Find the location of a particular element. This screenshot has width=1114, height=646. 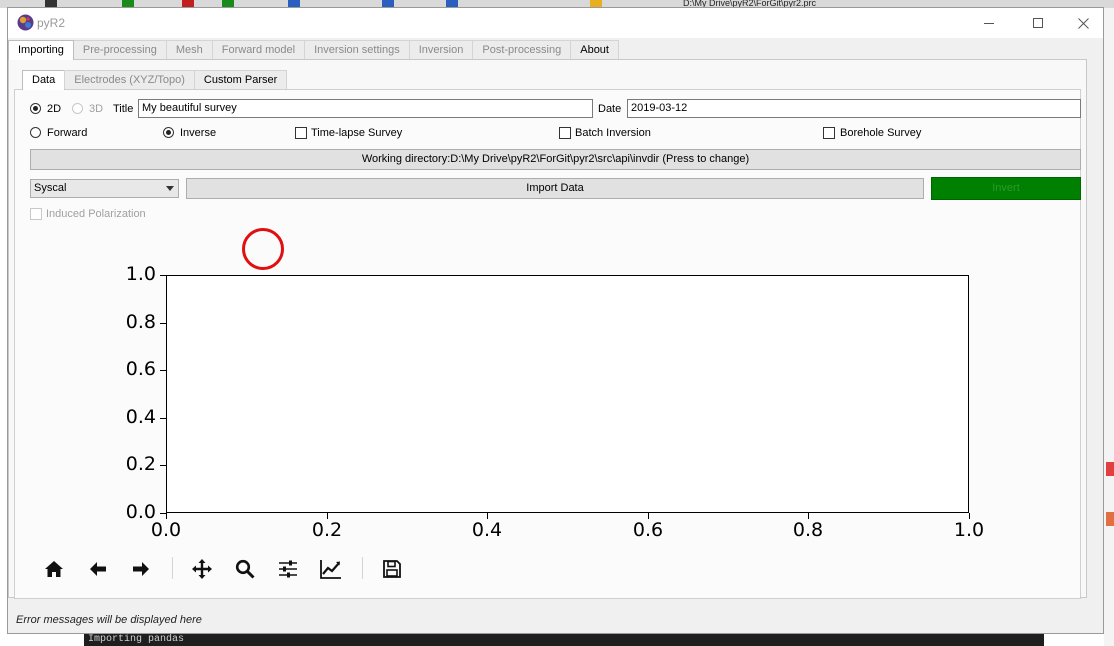

chevron-down-icon is located at coordinates (170, 188).